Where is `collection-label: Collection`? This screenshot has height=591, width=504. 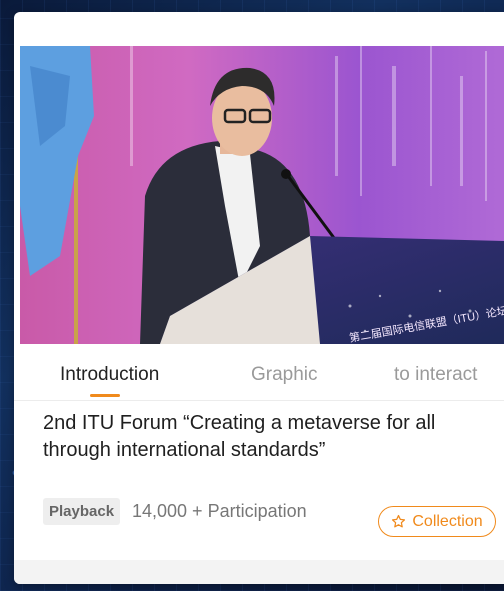 collection-label: Collection is located at coordinates (447, 521).